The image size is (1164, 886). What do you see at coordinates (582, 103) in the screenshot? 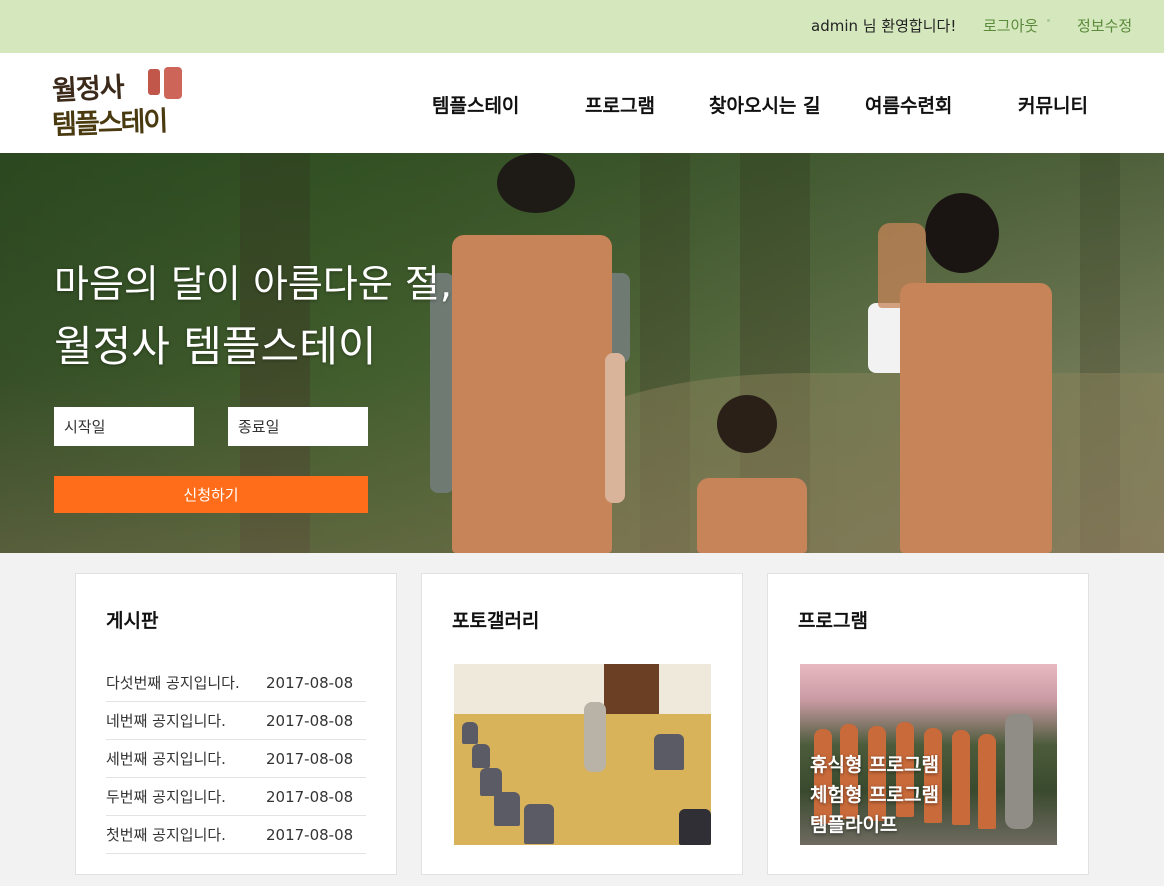
I see `site-header: 월정사 템플스테이 템플스테이 프로그램 찾아오시는 길 여름수련회 커뮤니티` at bounding box center [582, 103].